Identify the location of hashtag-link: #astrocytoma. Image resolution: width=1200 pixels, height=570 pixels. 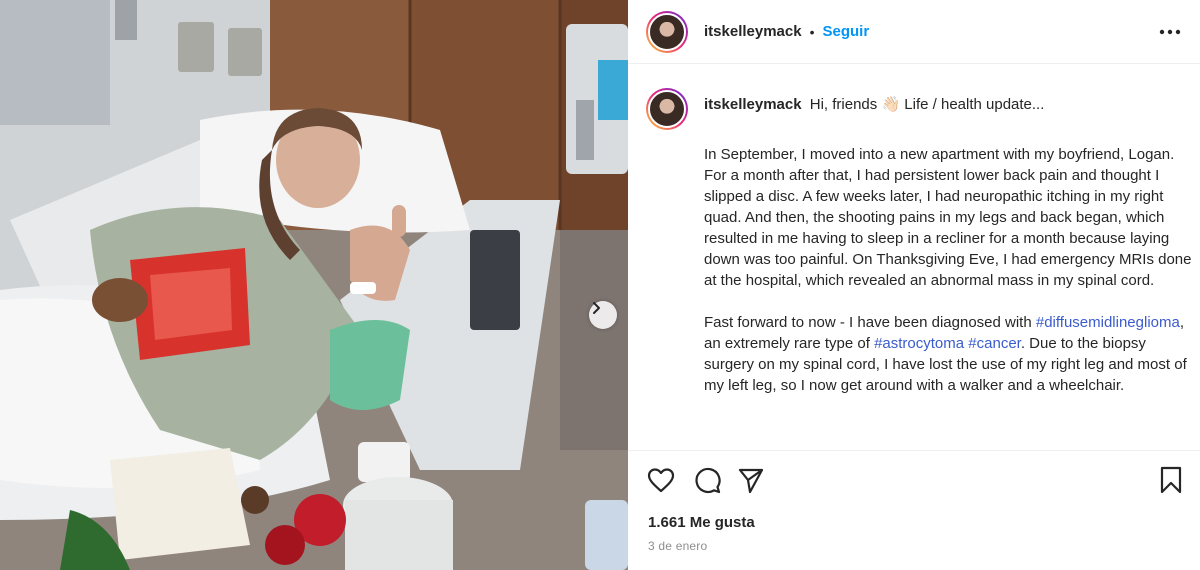
(919, 343).